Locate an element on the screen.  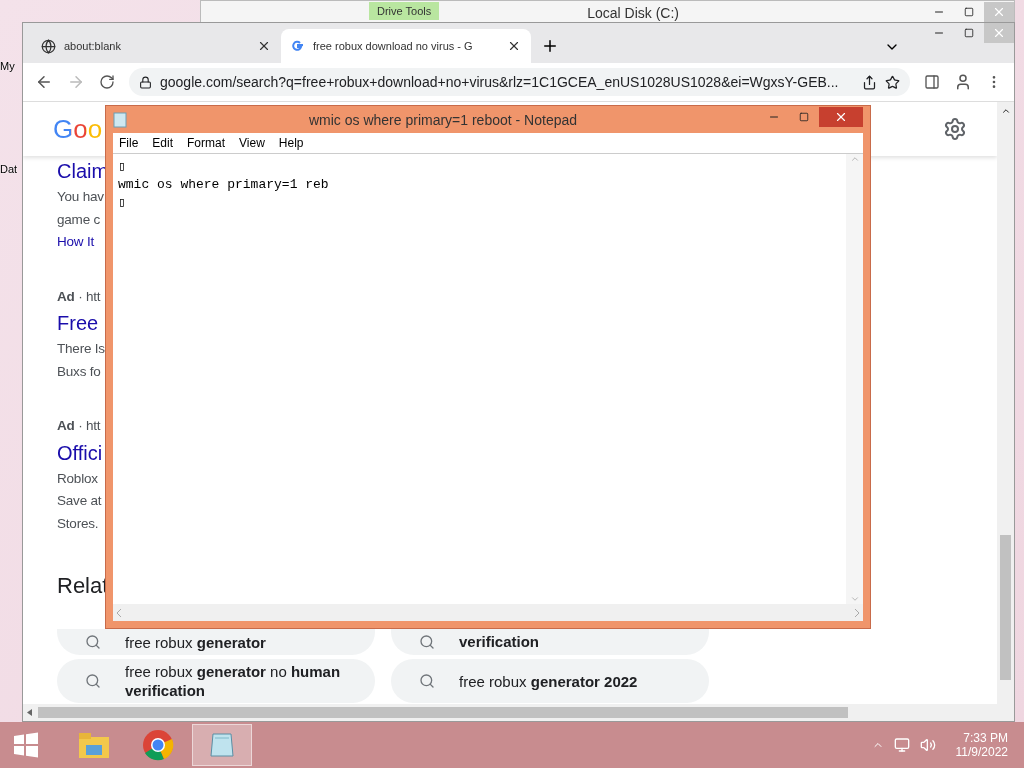
related-search-chip: free robux generator 2022 is located at coordinates (550, 681).